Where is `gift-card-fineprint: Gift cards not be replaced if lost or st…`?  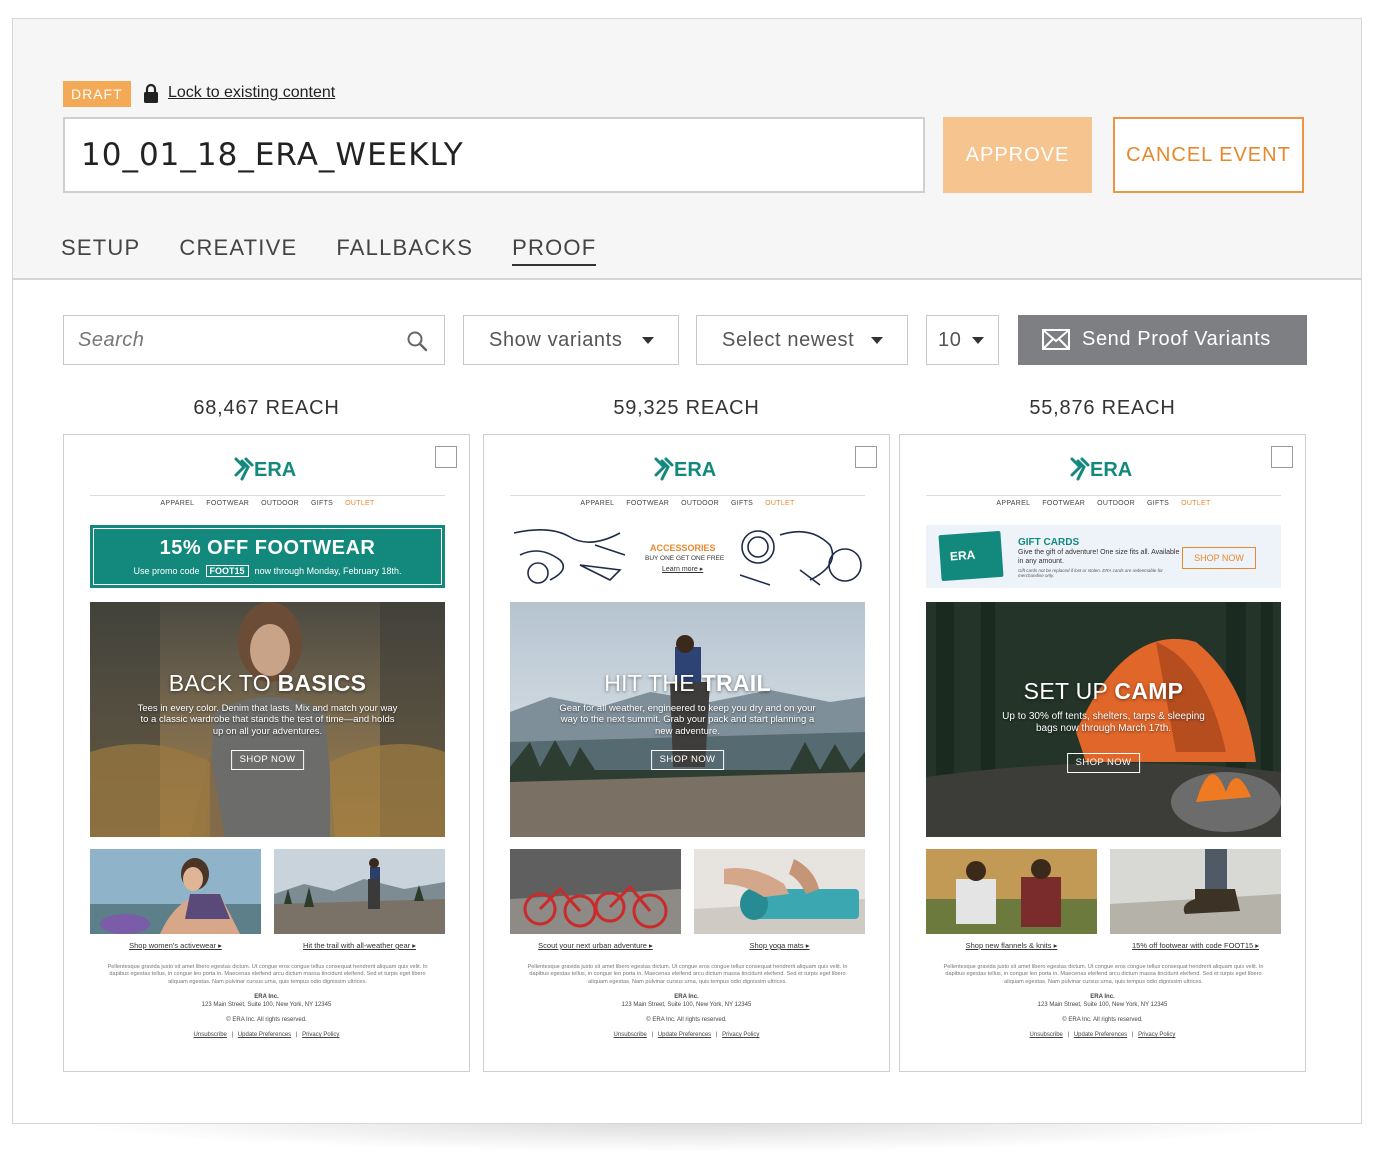 gift-card-fineprint: Gift cards not be replaced if lost or st… is located at coordinates (1090, 573).